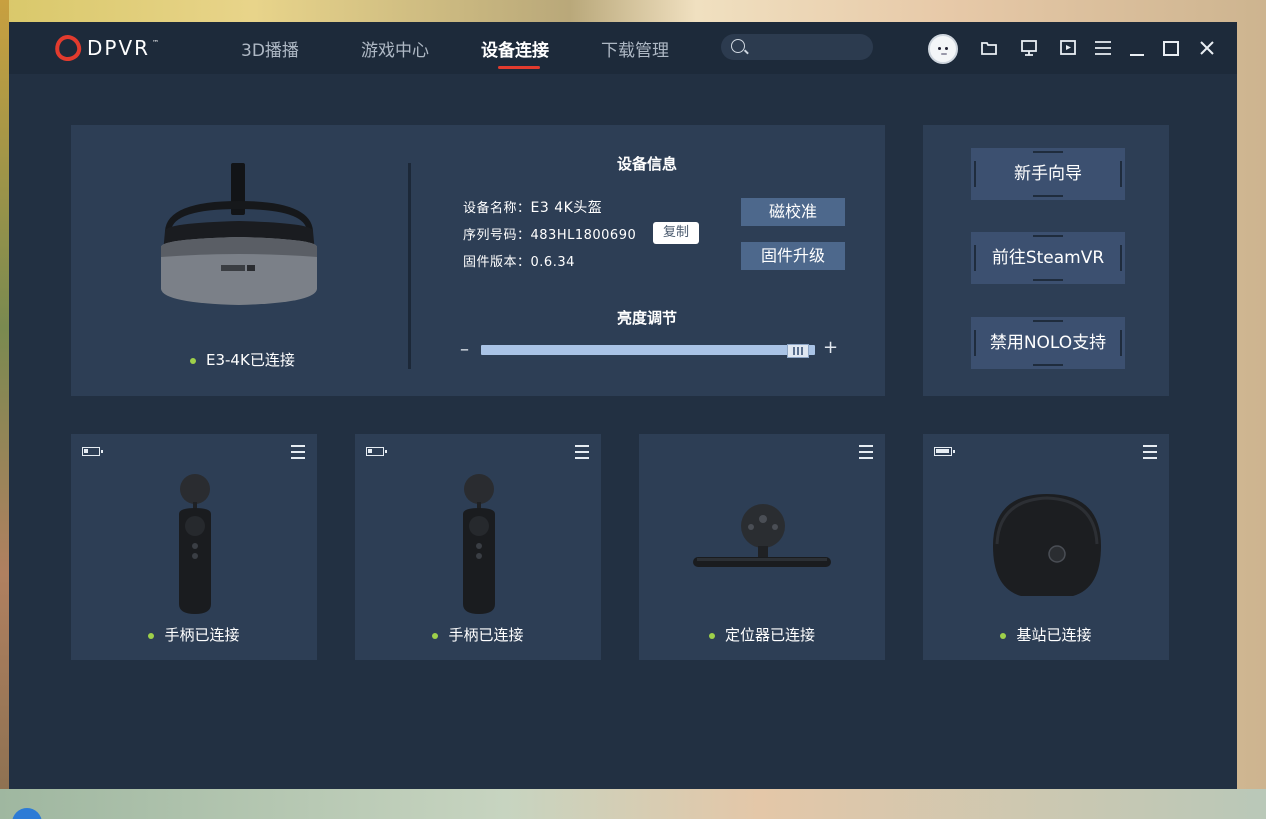 The width and height of the screenshot is (1266, 819). I want to click on copy-serial-button: 复制, so click(676, 233).